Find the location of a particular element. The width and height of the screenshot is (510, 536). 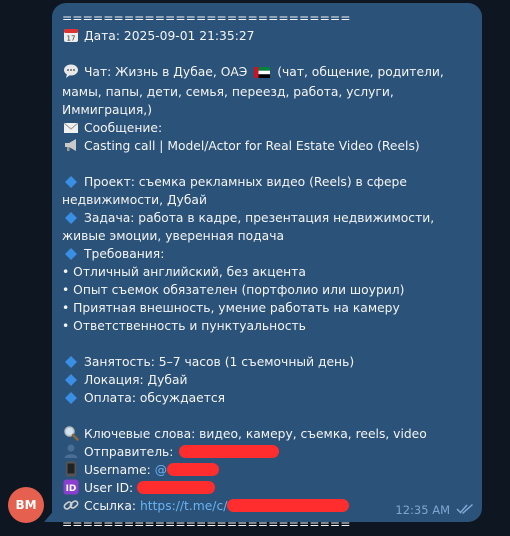

calendar-icon: 17 is located at coordinates (71, 36).